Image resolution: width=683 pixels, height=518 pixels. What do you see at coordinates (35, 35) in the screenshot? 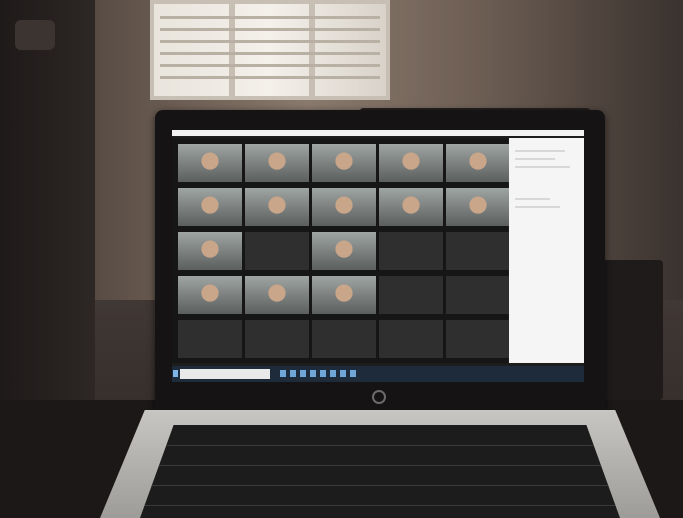
I see `shelf-object` at bounding box center [35, 35].